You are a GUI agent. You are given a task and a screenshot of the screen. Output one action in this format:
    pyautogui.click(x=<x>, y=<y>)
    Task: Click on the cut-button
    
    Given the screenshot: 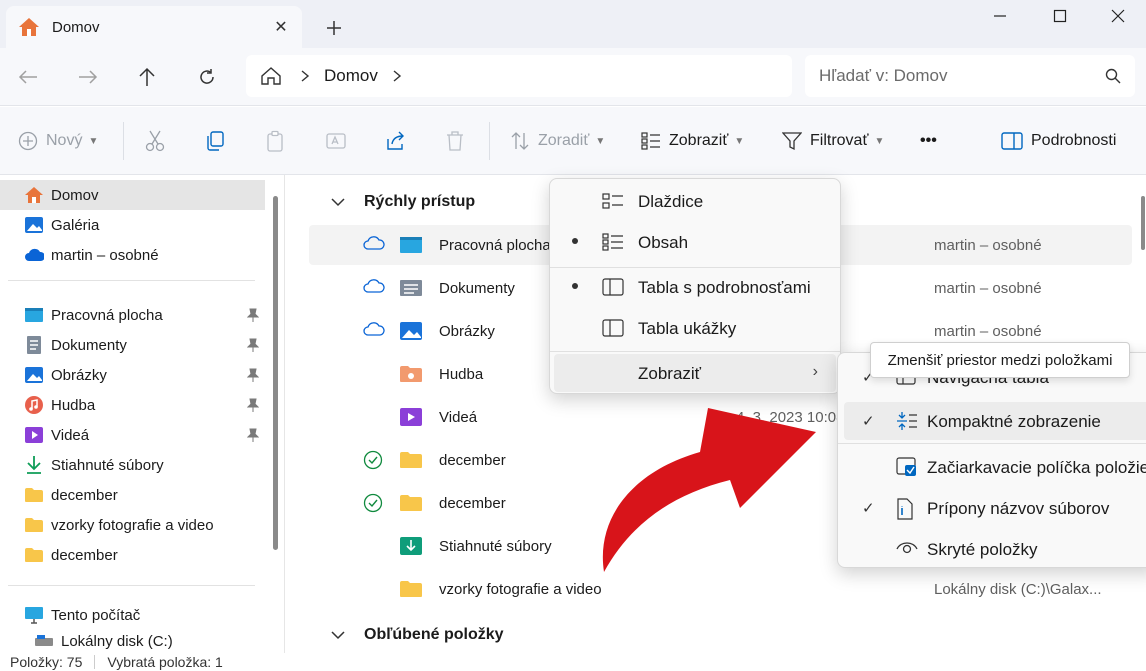 What is the action you would take?
    pyautogui.click(x=155, y=141)
    